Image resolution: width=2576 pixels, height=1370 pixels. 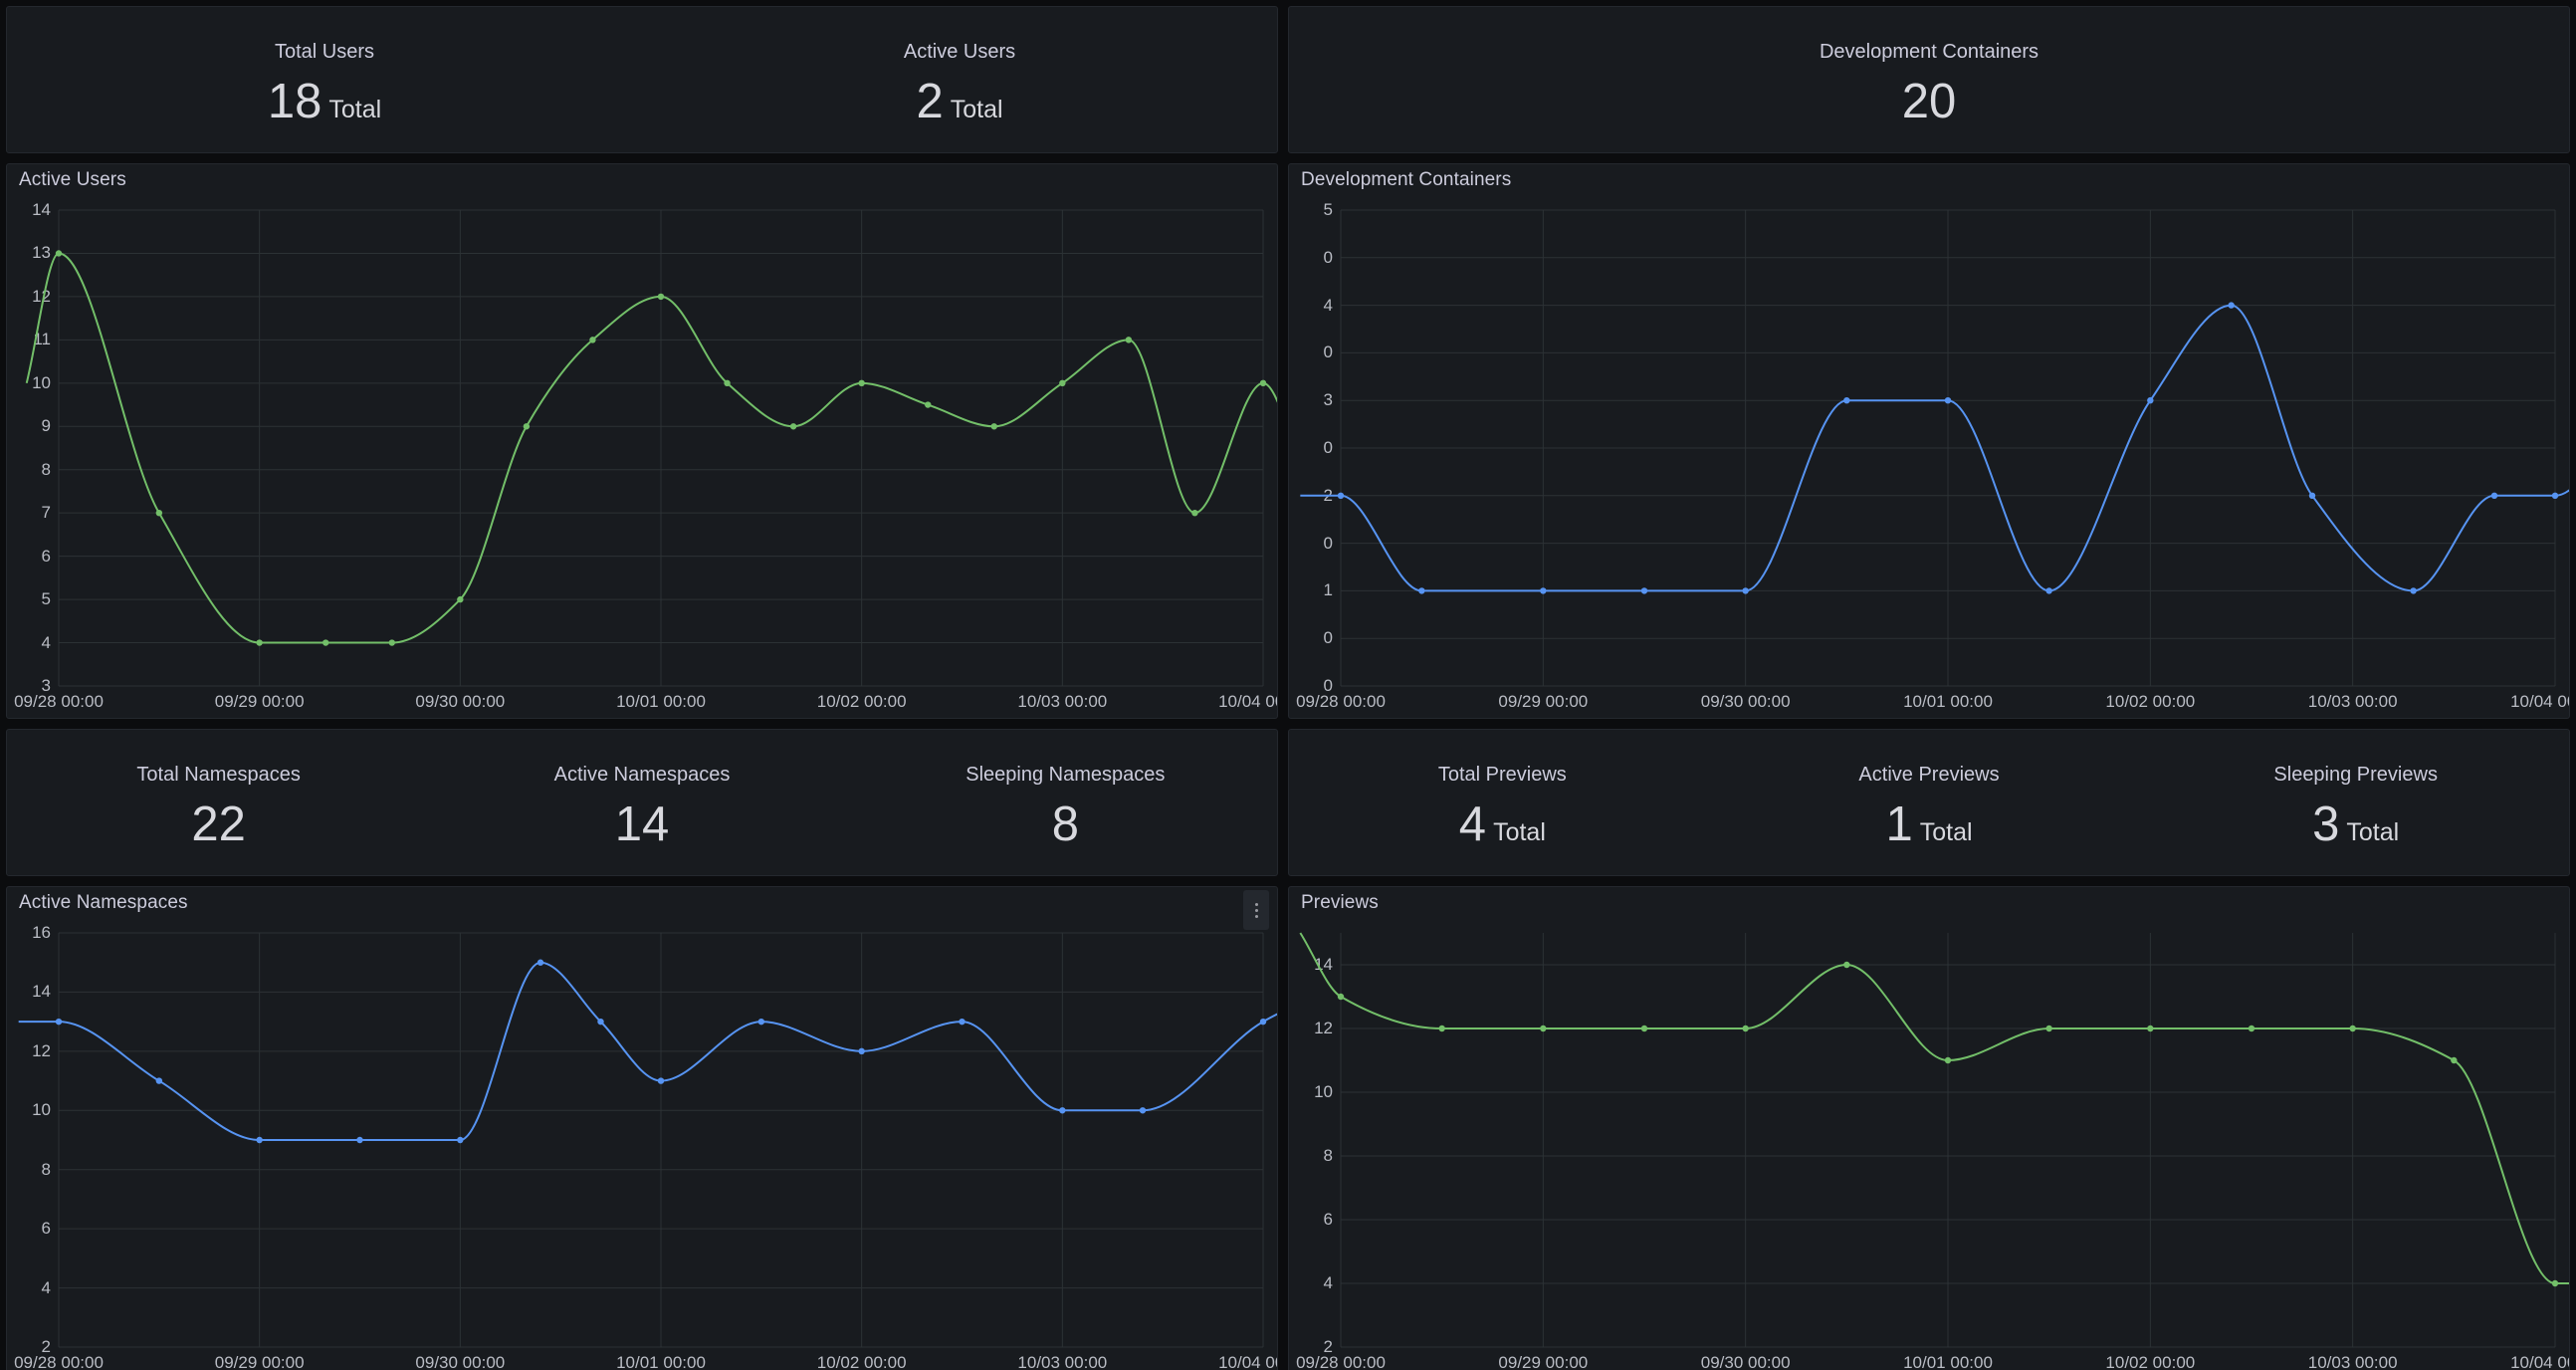 I want to click on stat-value-wrapper: 8, so click(x=1065, y=824).